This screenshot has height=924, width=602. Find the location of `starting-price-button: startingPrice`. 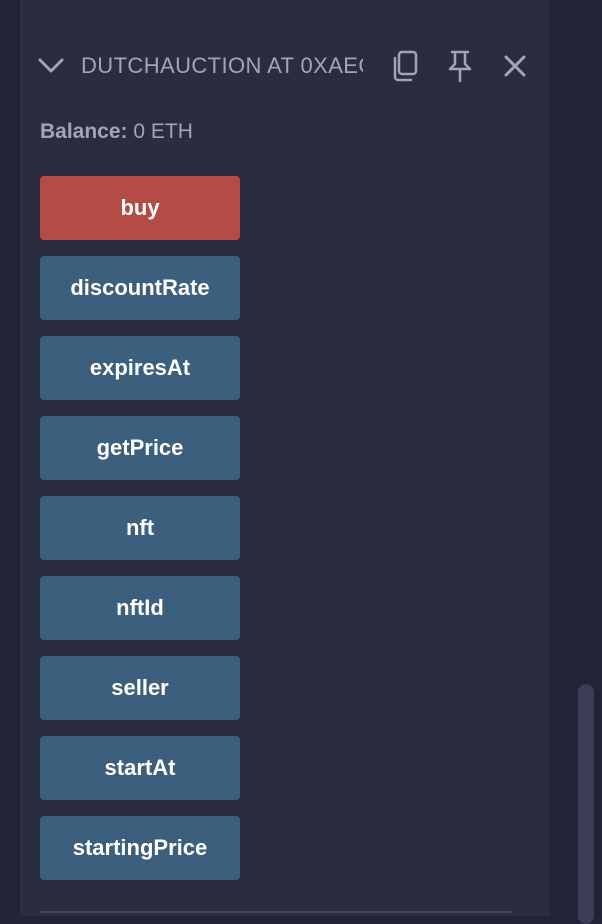

starting-price-button: startingPrice is located at coordinates (140, 848).